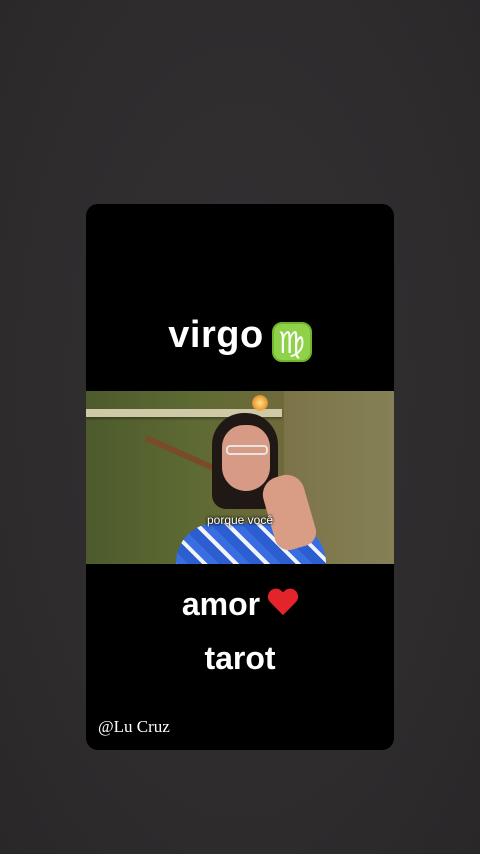 The width and height of the screenshot is (480, 854). I want to click on caption-line-1-text: amor, so click(221, 604).